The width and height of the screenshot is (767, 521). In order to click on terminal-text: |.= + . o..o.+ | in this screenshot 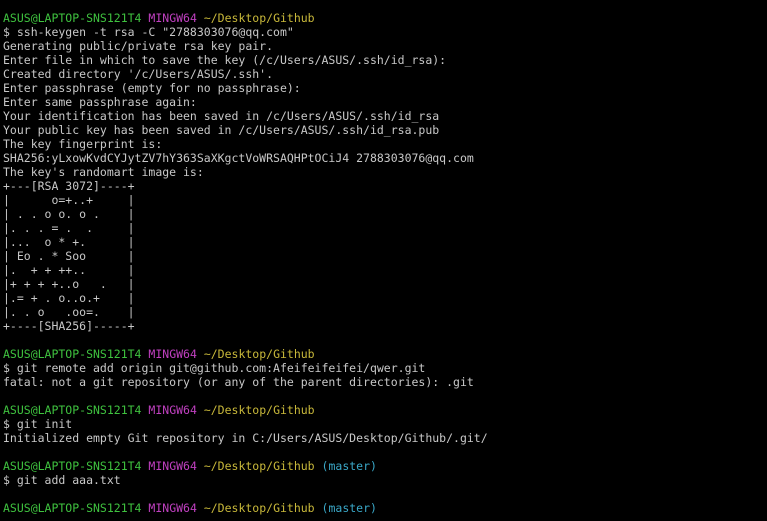, I will do `click(69, 298)`.